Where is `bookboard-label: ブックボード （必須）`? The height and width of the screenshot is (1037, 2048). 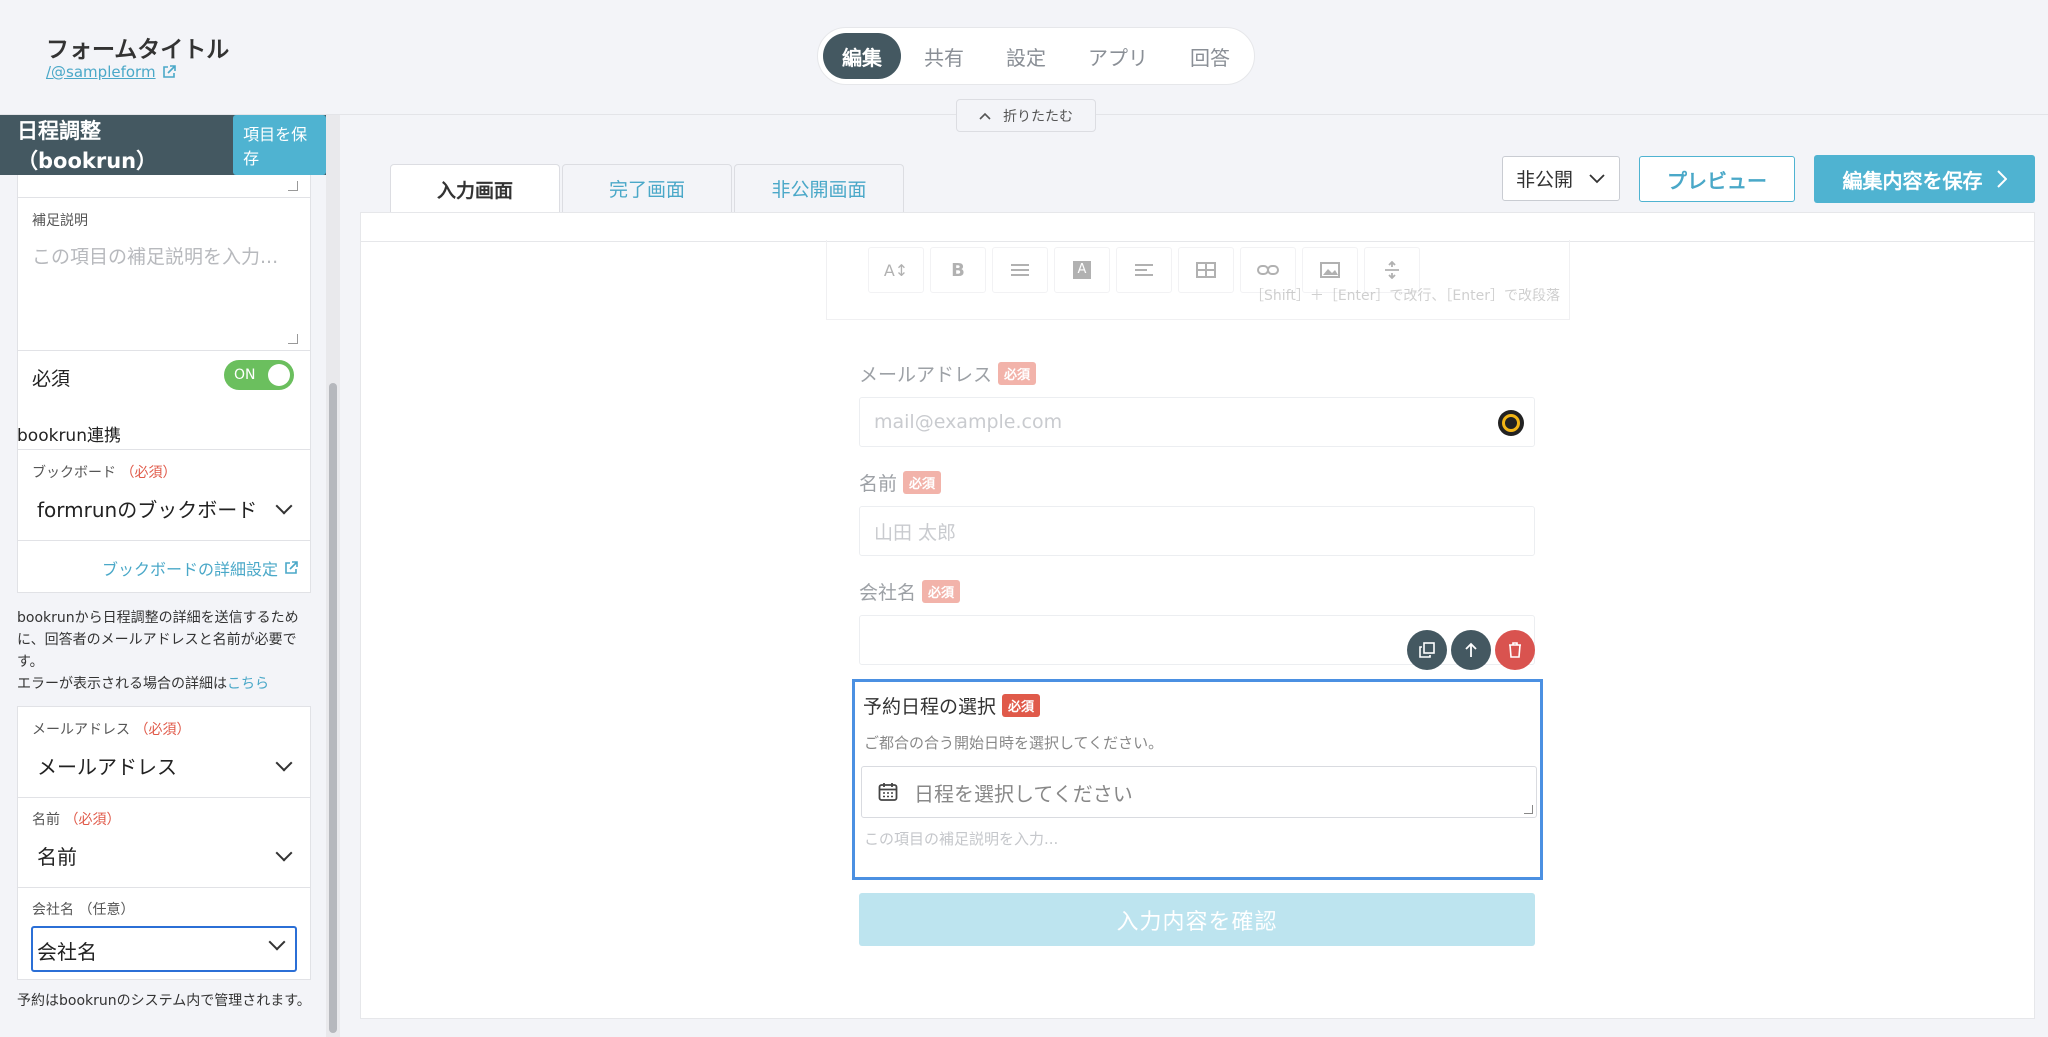 bookboard-label: ブックボード （必須） is located at coordinates (104, 473).